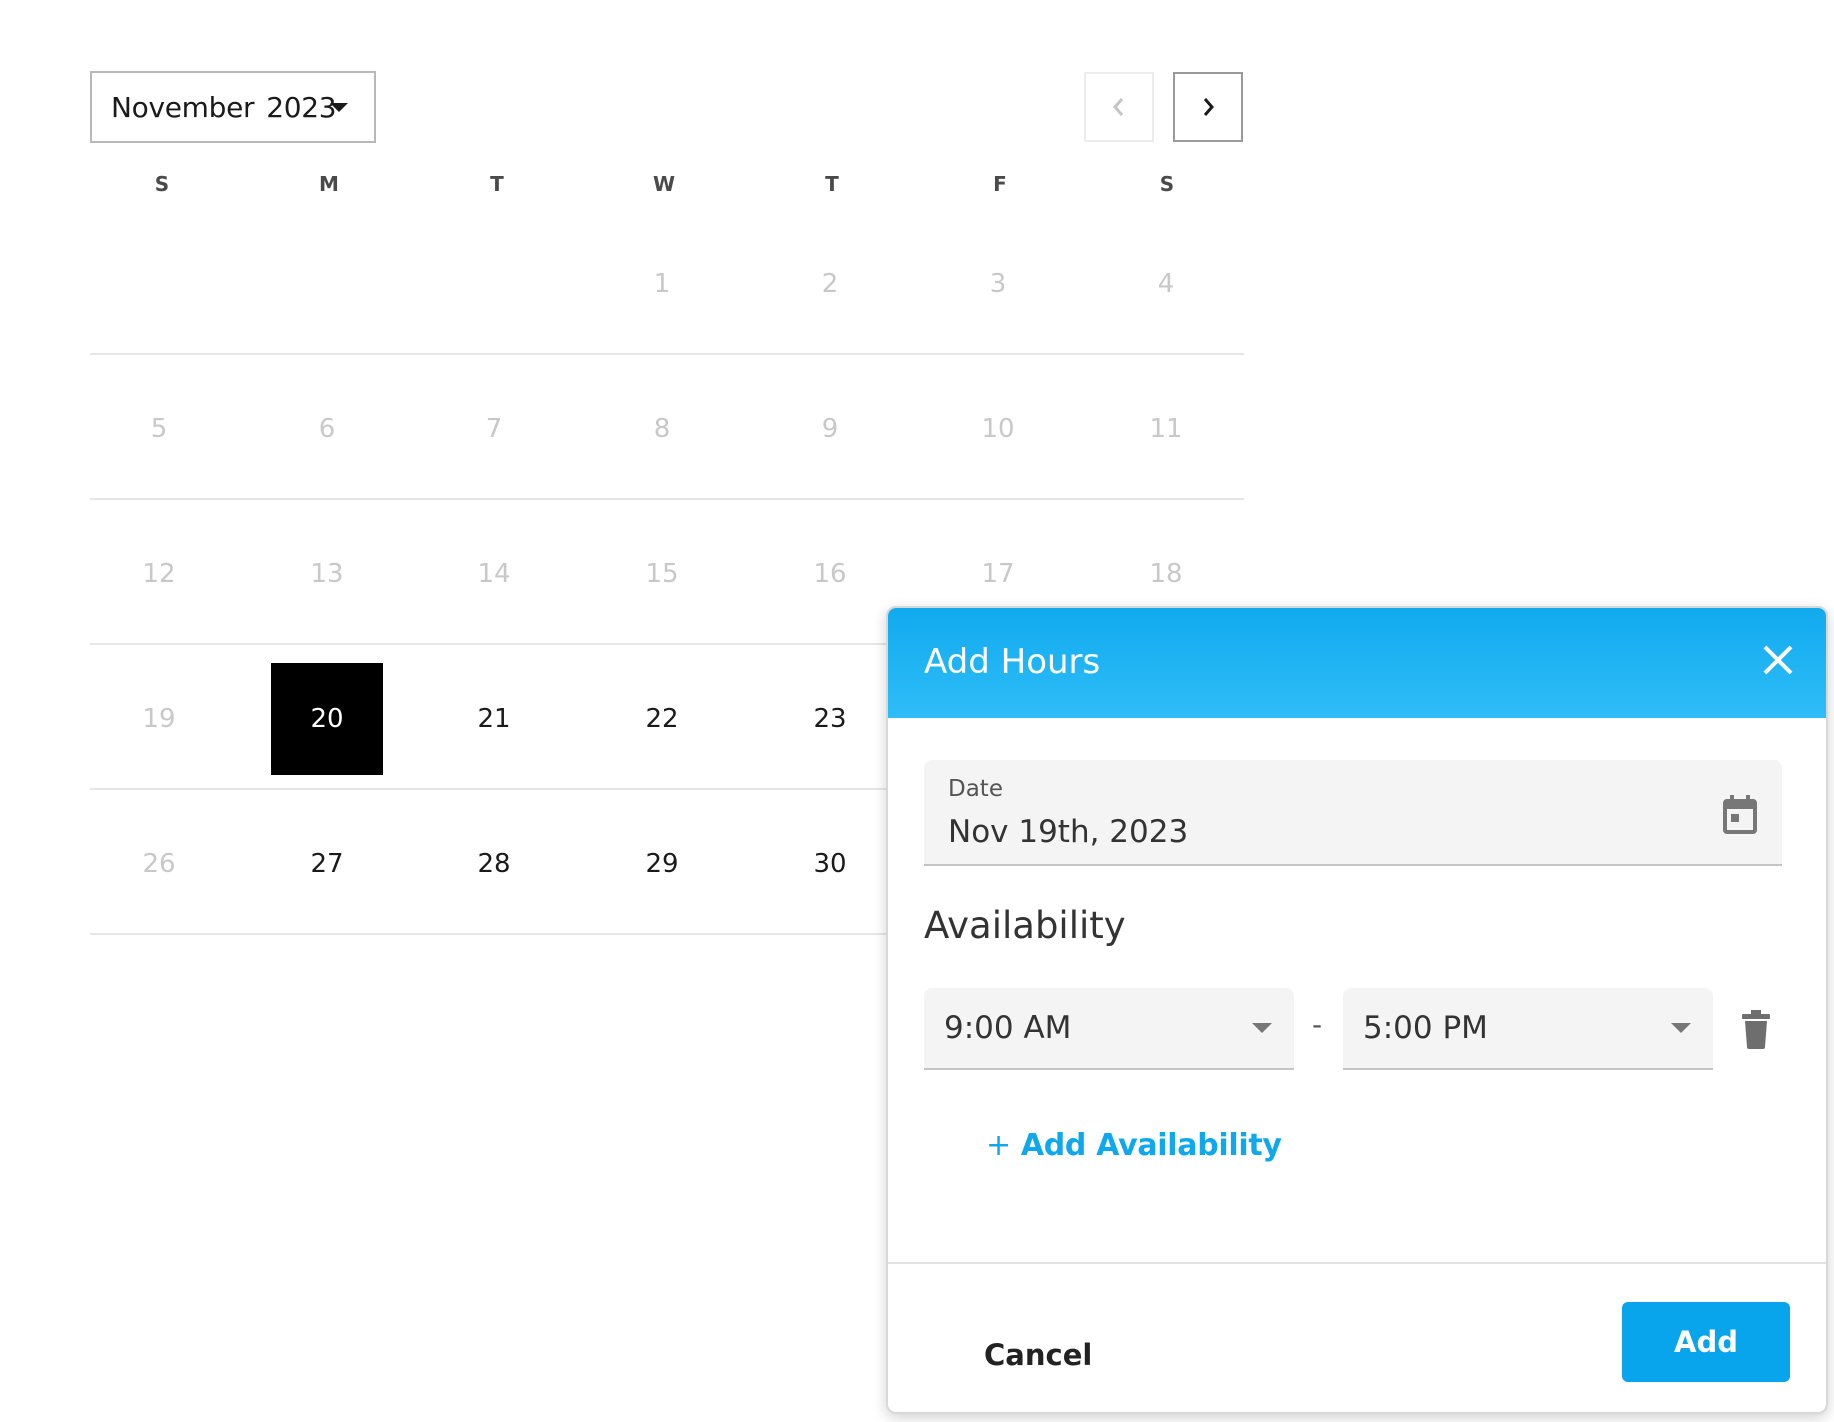 This screenshot has width=1834, height=1422. I want to click on calendar-day: 27, so click(327, 864).